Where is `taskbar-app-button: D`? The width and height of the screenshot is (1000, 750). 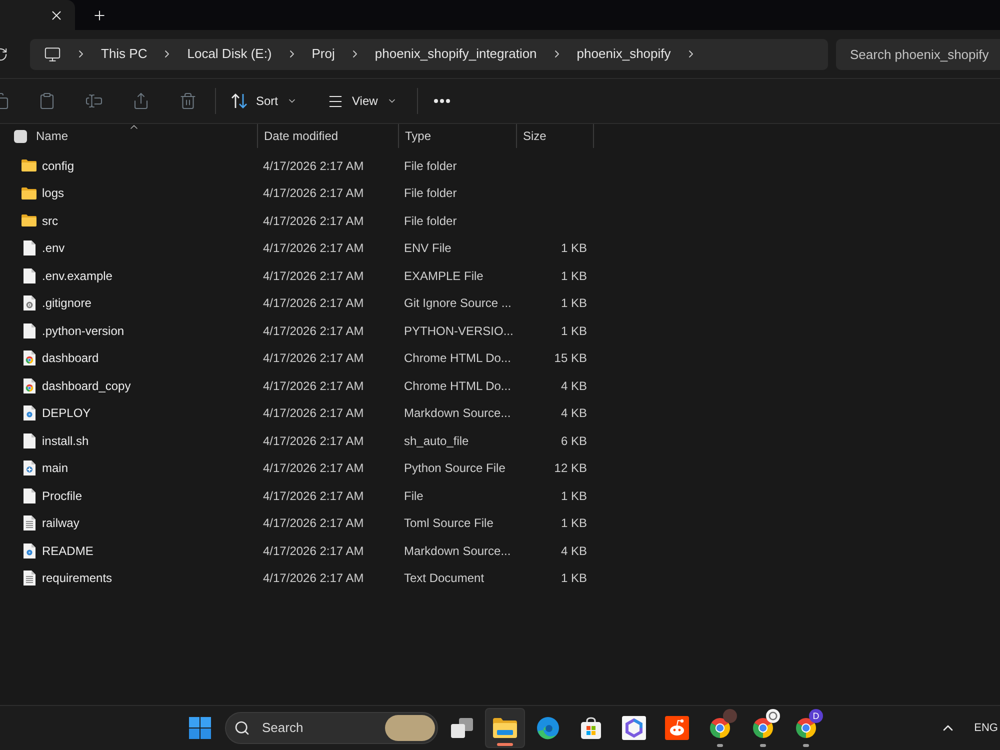
taskbar-app-button: D is located at coordinates (806, 728).